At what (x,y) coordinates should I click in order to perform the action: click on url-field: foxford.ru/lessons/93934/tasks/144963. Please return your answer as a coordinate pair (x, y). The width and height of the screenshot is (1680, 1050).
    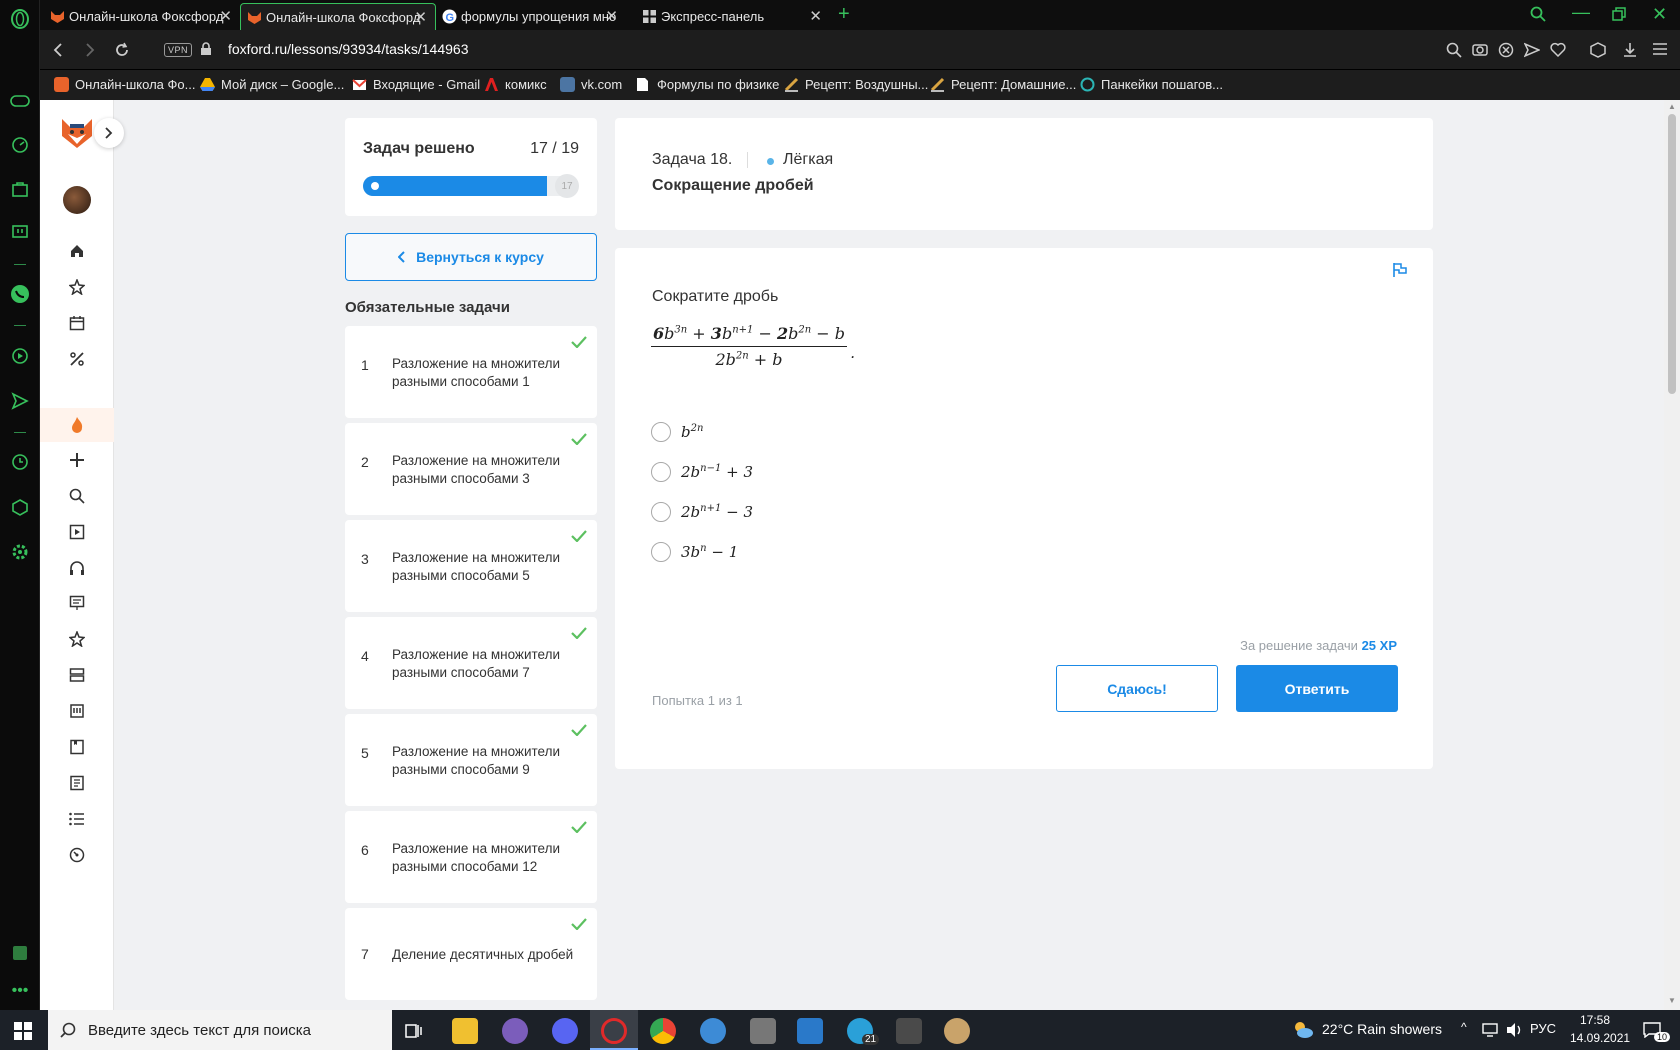
    Looking at the image, I should click on (348, 49).